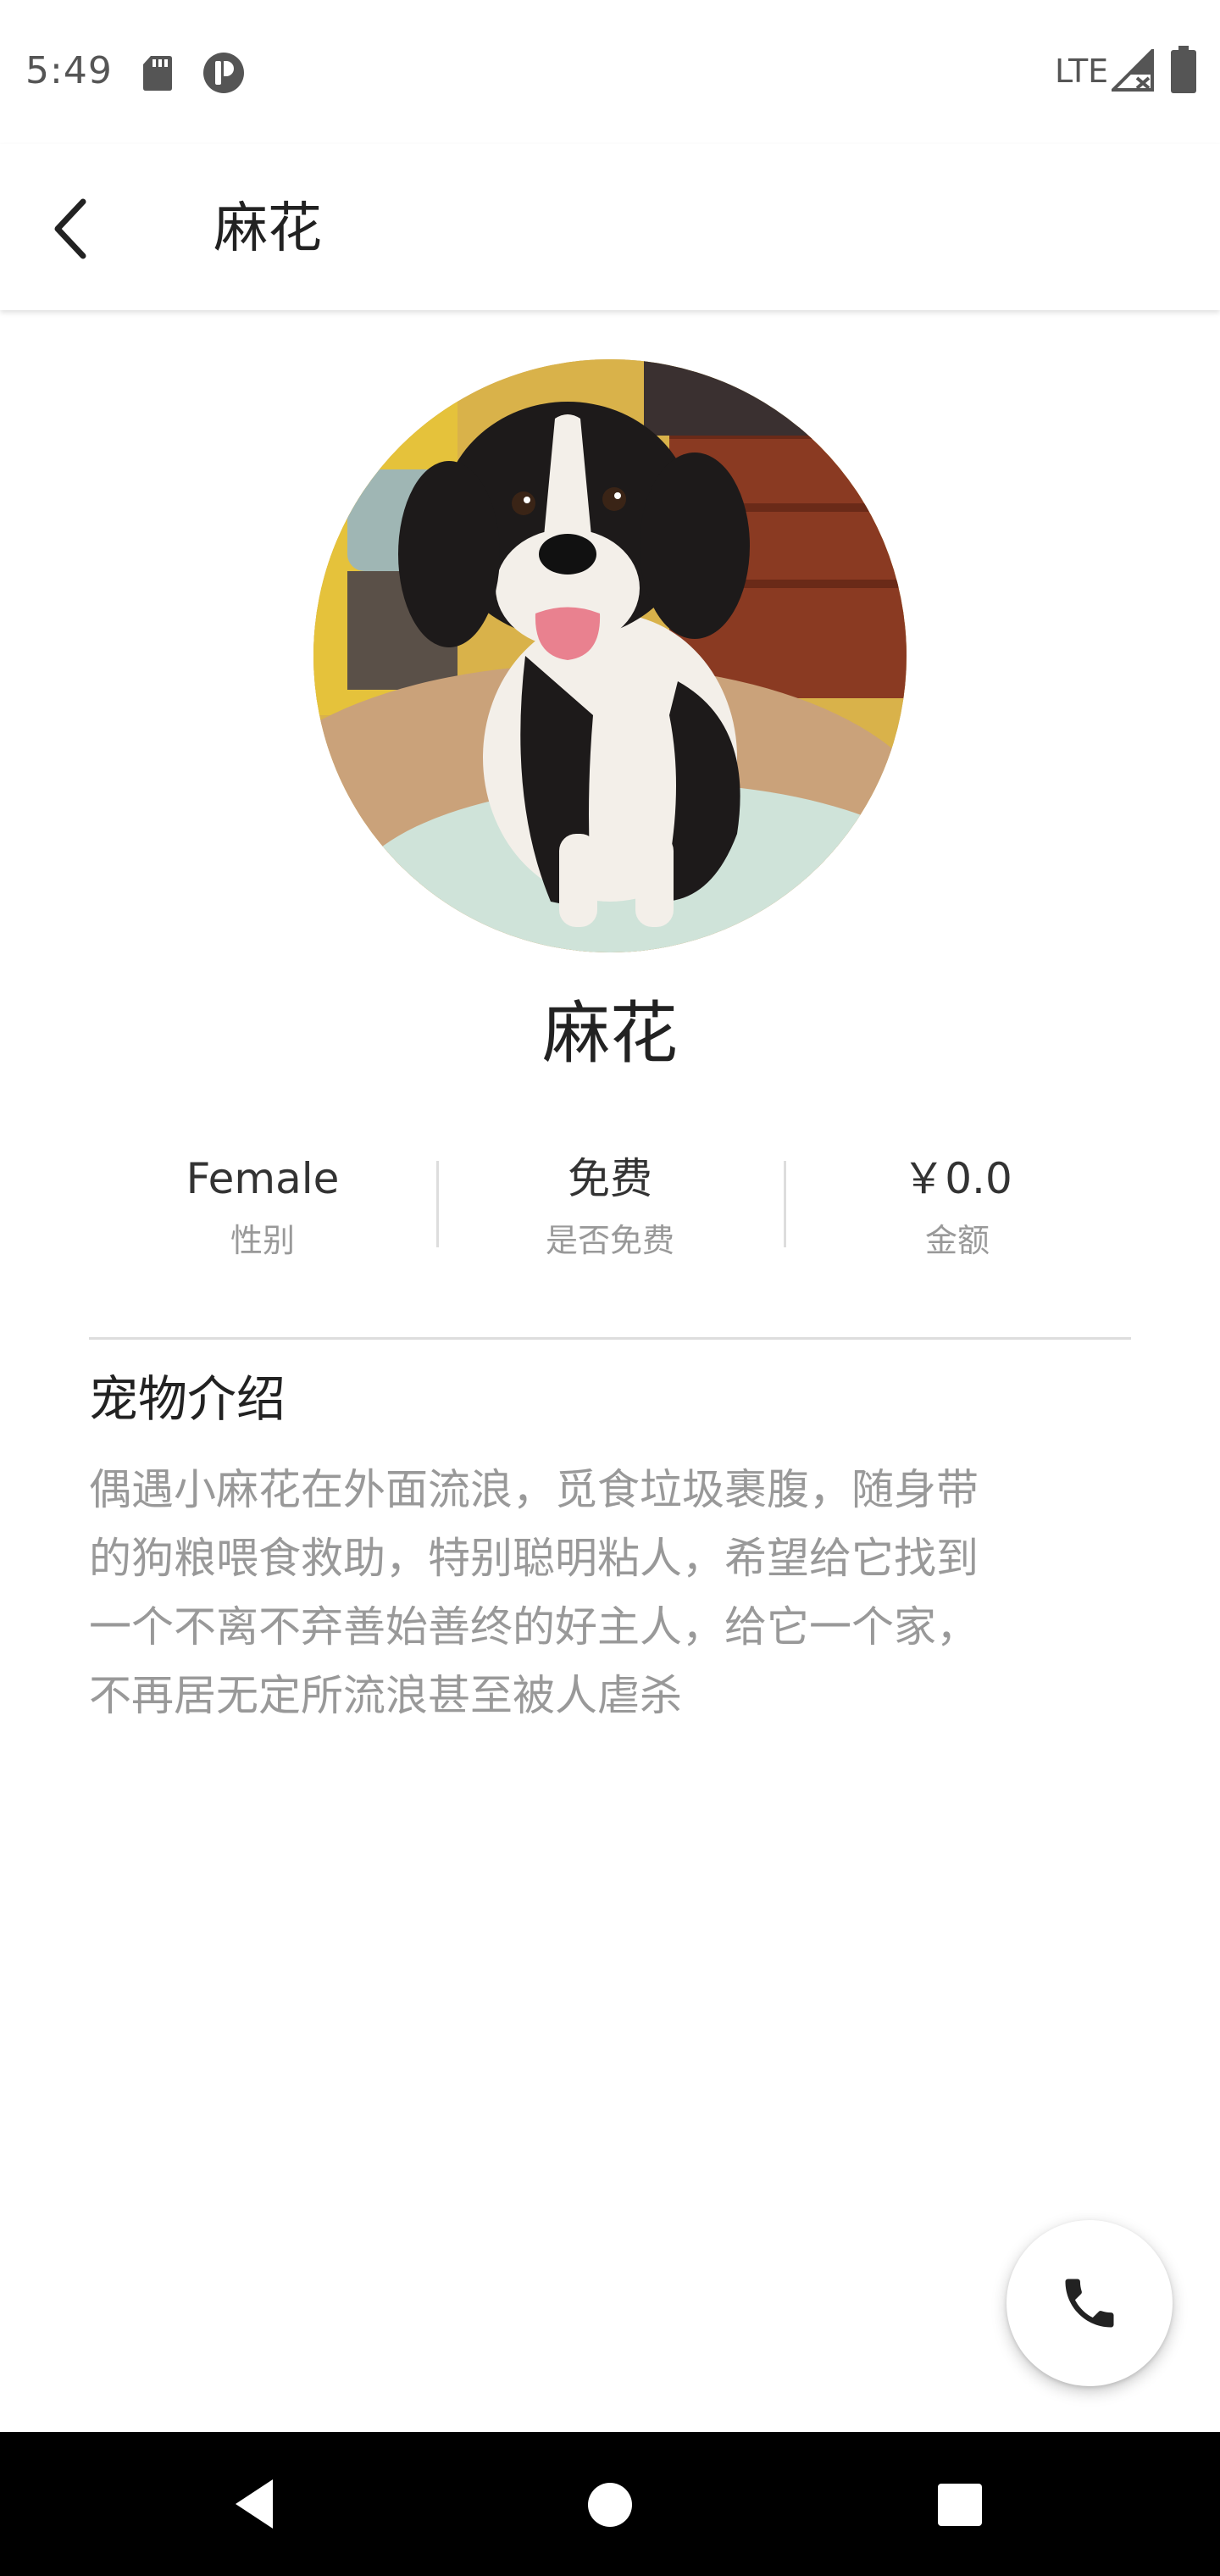 The width and height of the screenshot is (1220, 2576). I want to click on system-nav-bar, so click(610, 2504).